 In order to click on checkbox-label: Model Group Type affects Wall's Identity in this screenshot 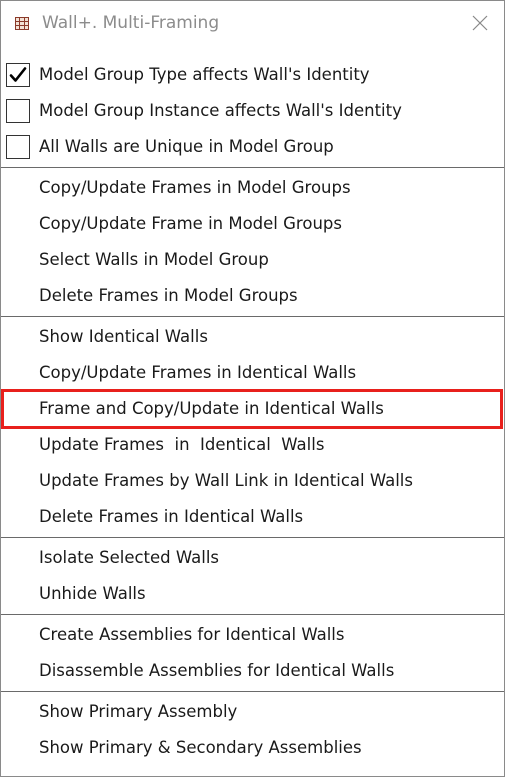, I will do `click(204, 74)`.